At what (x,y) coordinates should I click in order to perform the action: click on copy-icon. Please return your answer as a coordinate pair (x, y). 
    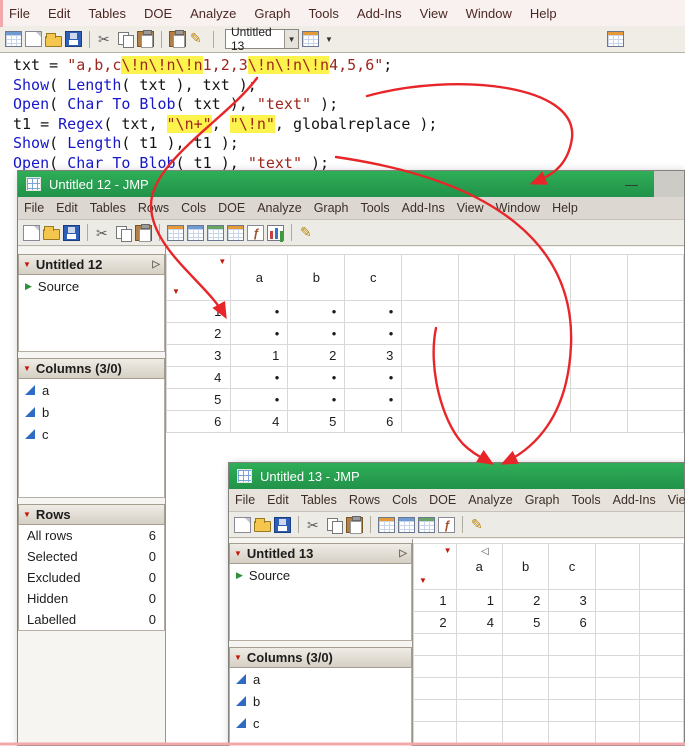
    Looking at the image, I should click on (334, 525).